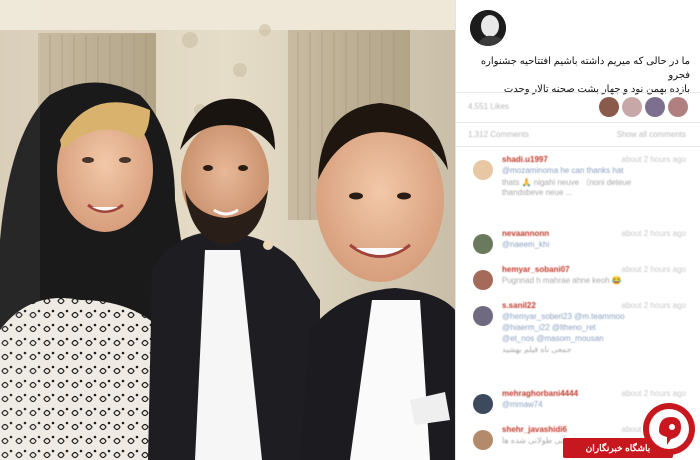 The image size is (700, 460). Describe the element at coordinates (540, 393) in the screenshot. I see `comment-username: mehraghorbani4444` at that location.